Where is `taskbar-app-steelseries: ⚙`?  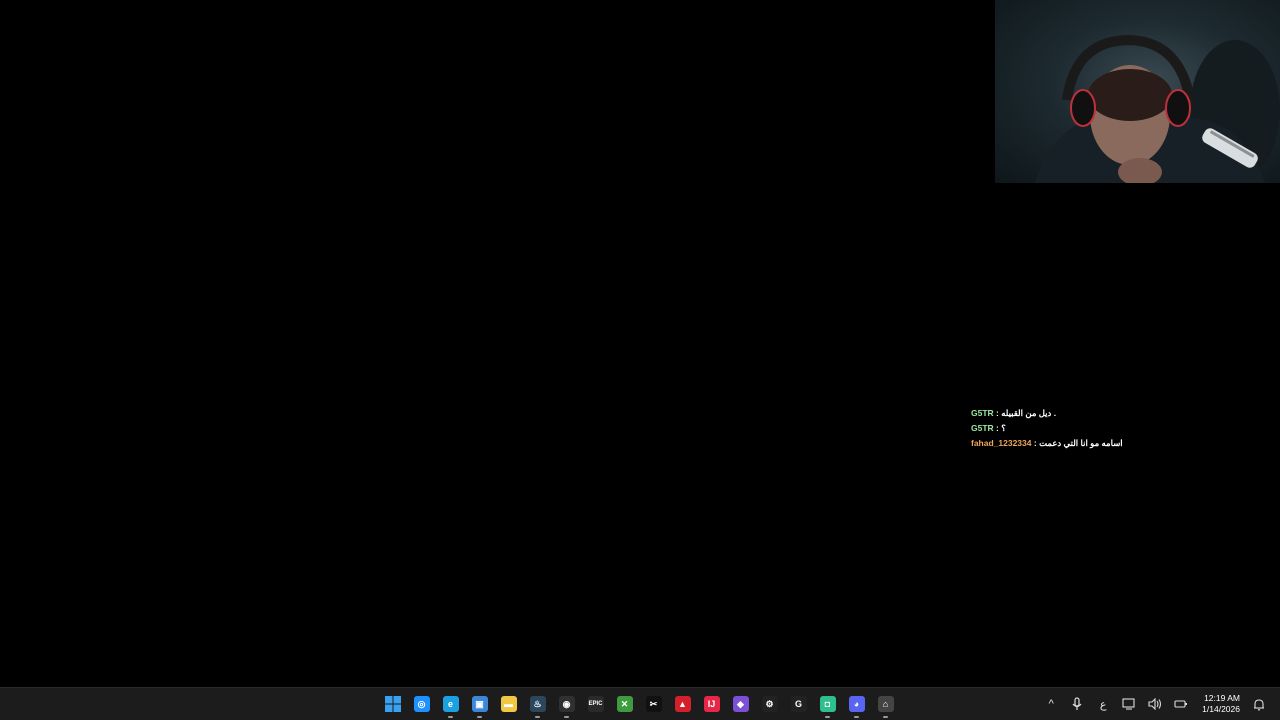
taskbar-app-steelseries: ⚙ is located at coordinates (769, 704).